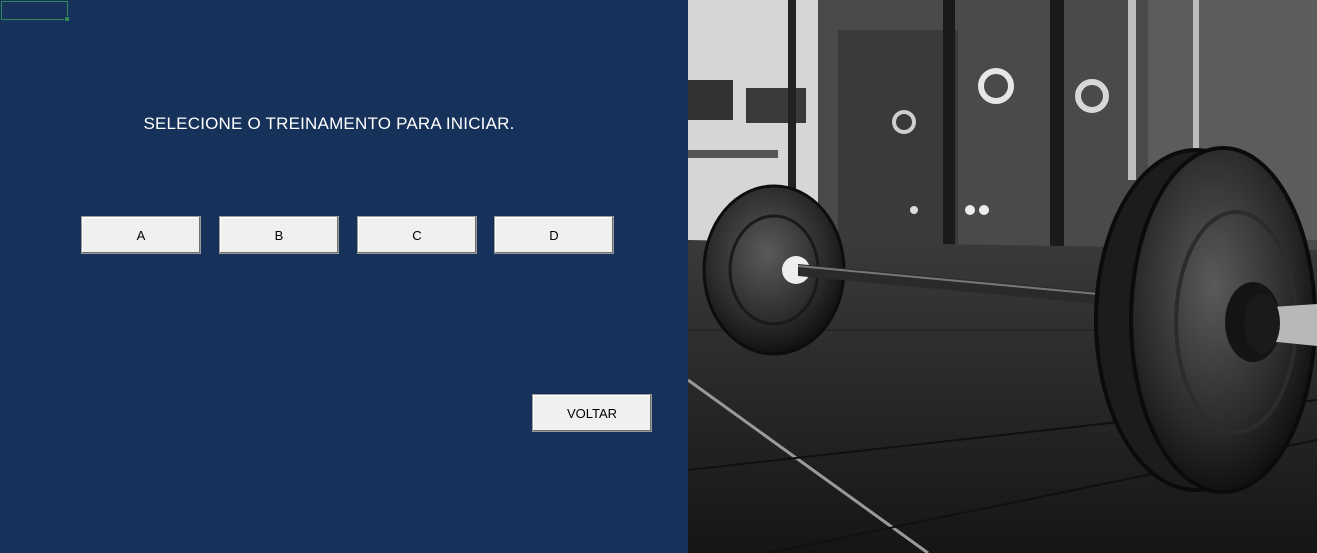  Describe the element at coordinates (35, 11) in the screenshot. I see `selected-cell` at that location.